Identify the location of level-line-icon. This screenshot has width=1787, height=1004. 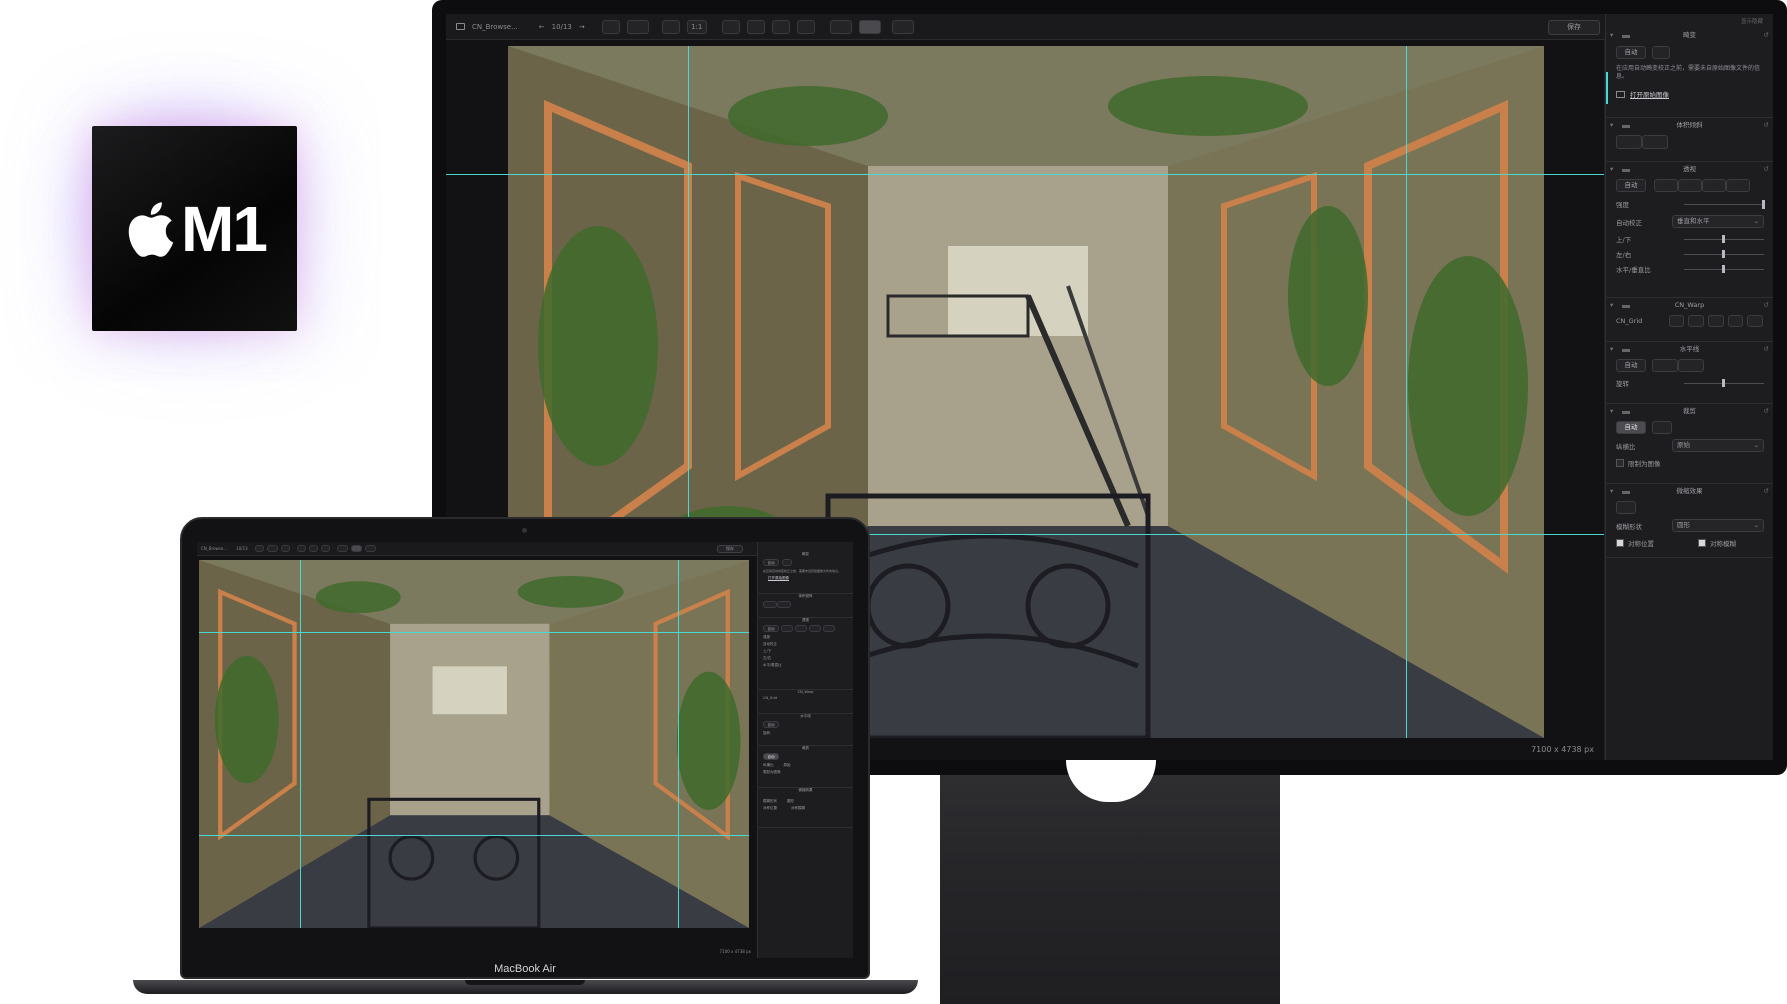
(1665, 365).